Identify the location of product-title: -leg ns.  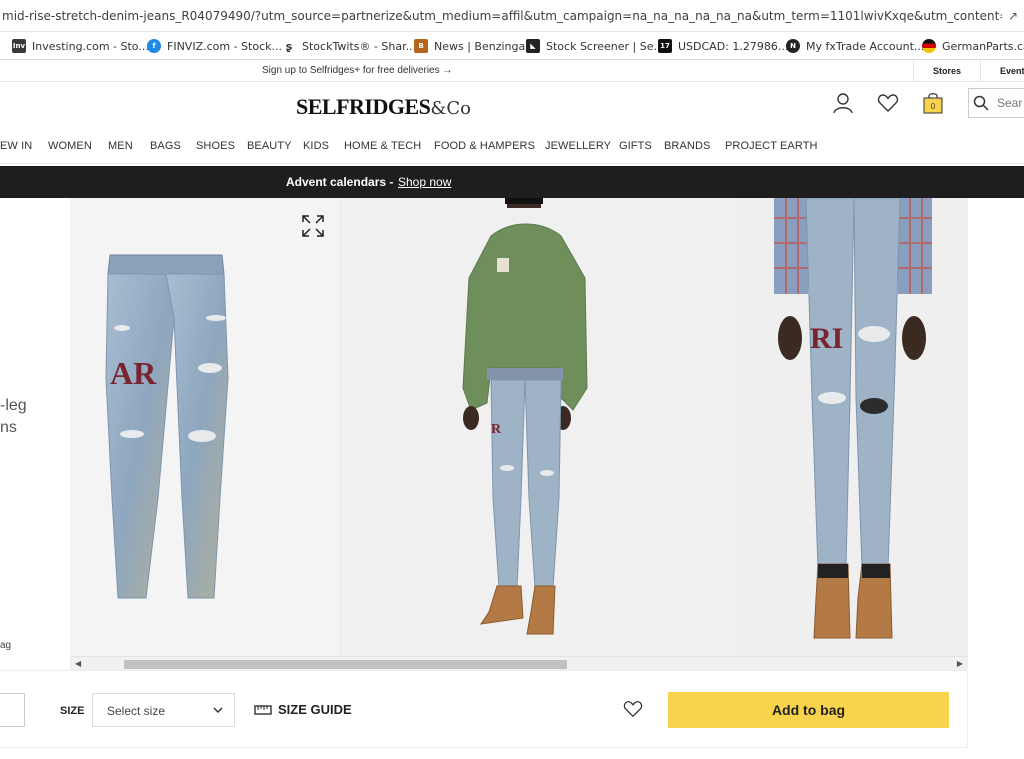
(13, 417).